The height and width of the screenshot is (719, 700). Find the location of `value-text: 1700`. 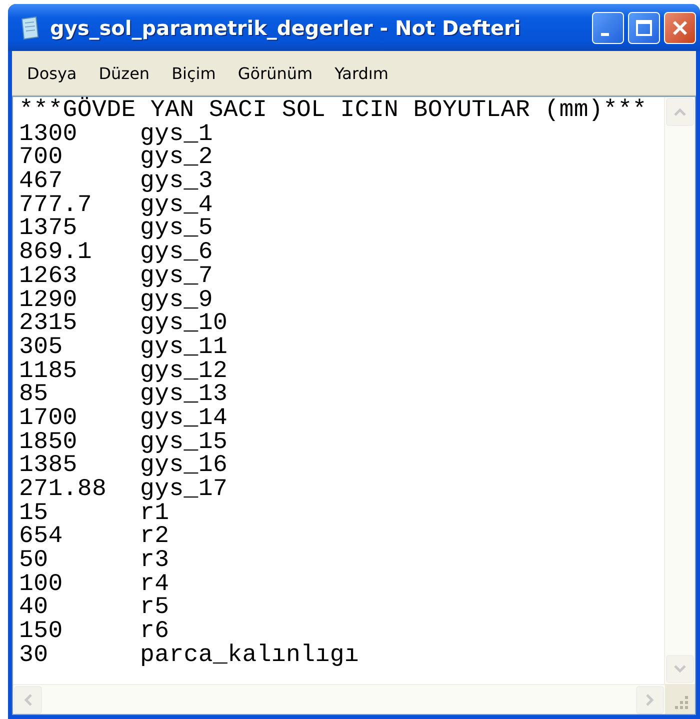

value-text: 1700 is located at coordinates (48, 418).